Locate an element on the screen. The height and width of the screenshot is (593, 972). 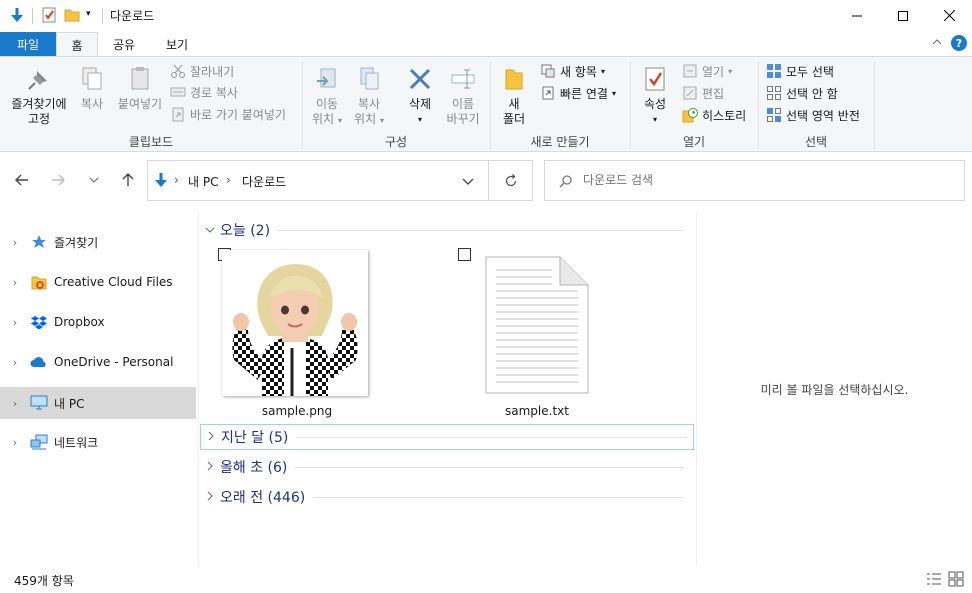
window-title: 다운로드 is located at coordinates (132, 16).